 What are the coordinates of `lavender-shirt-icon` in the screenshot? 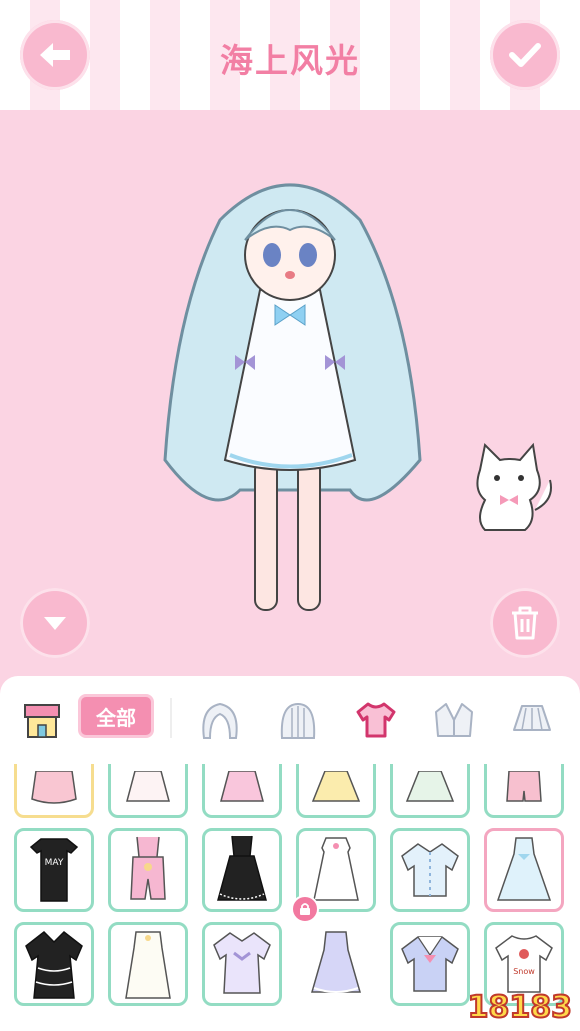 It's located at (242, 963).